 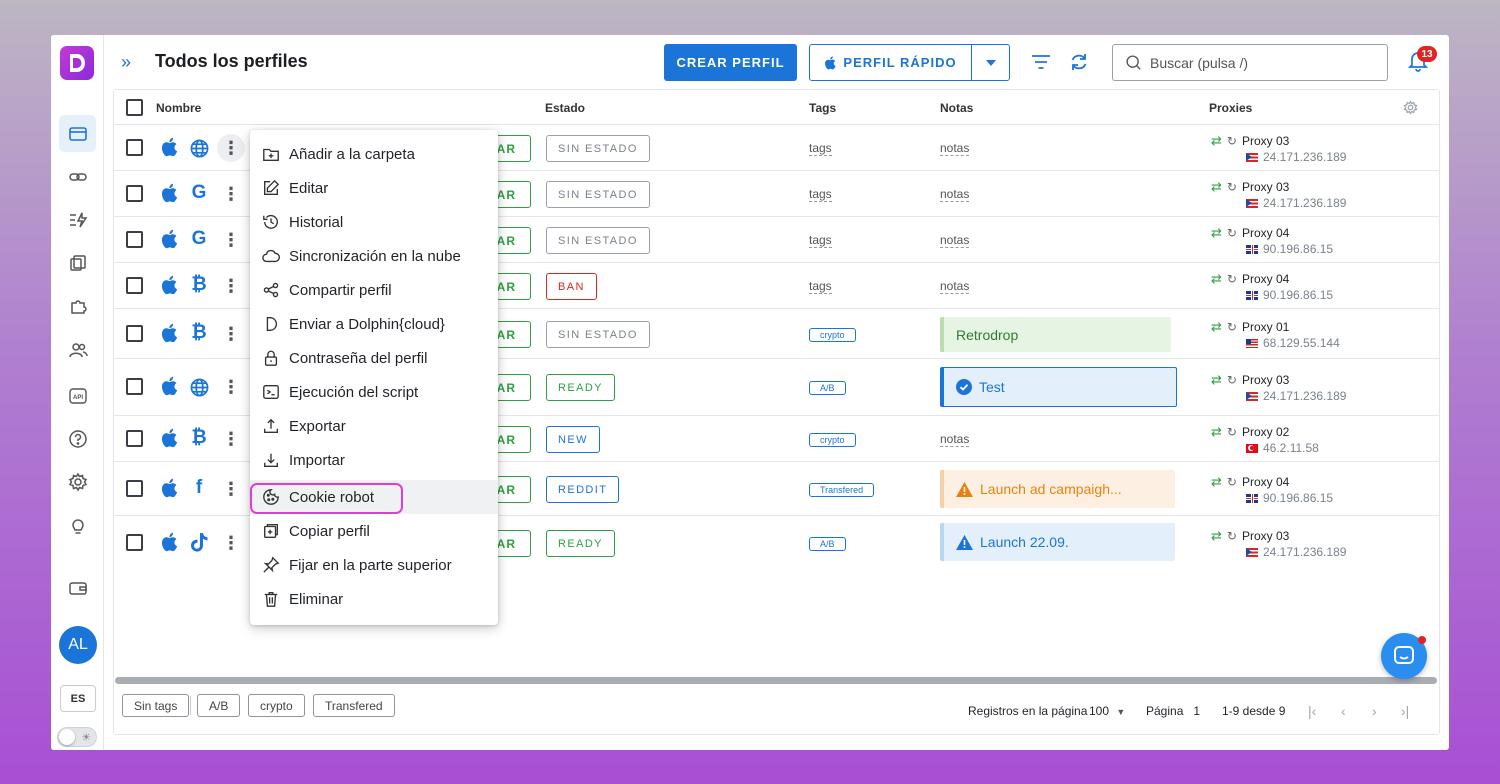 I want to click on quick-profile-dropdown, so click(x=990, y=62).